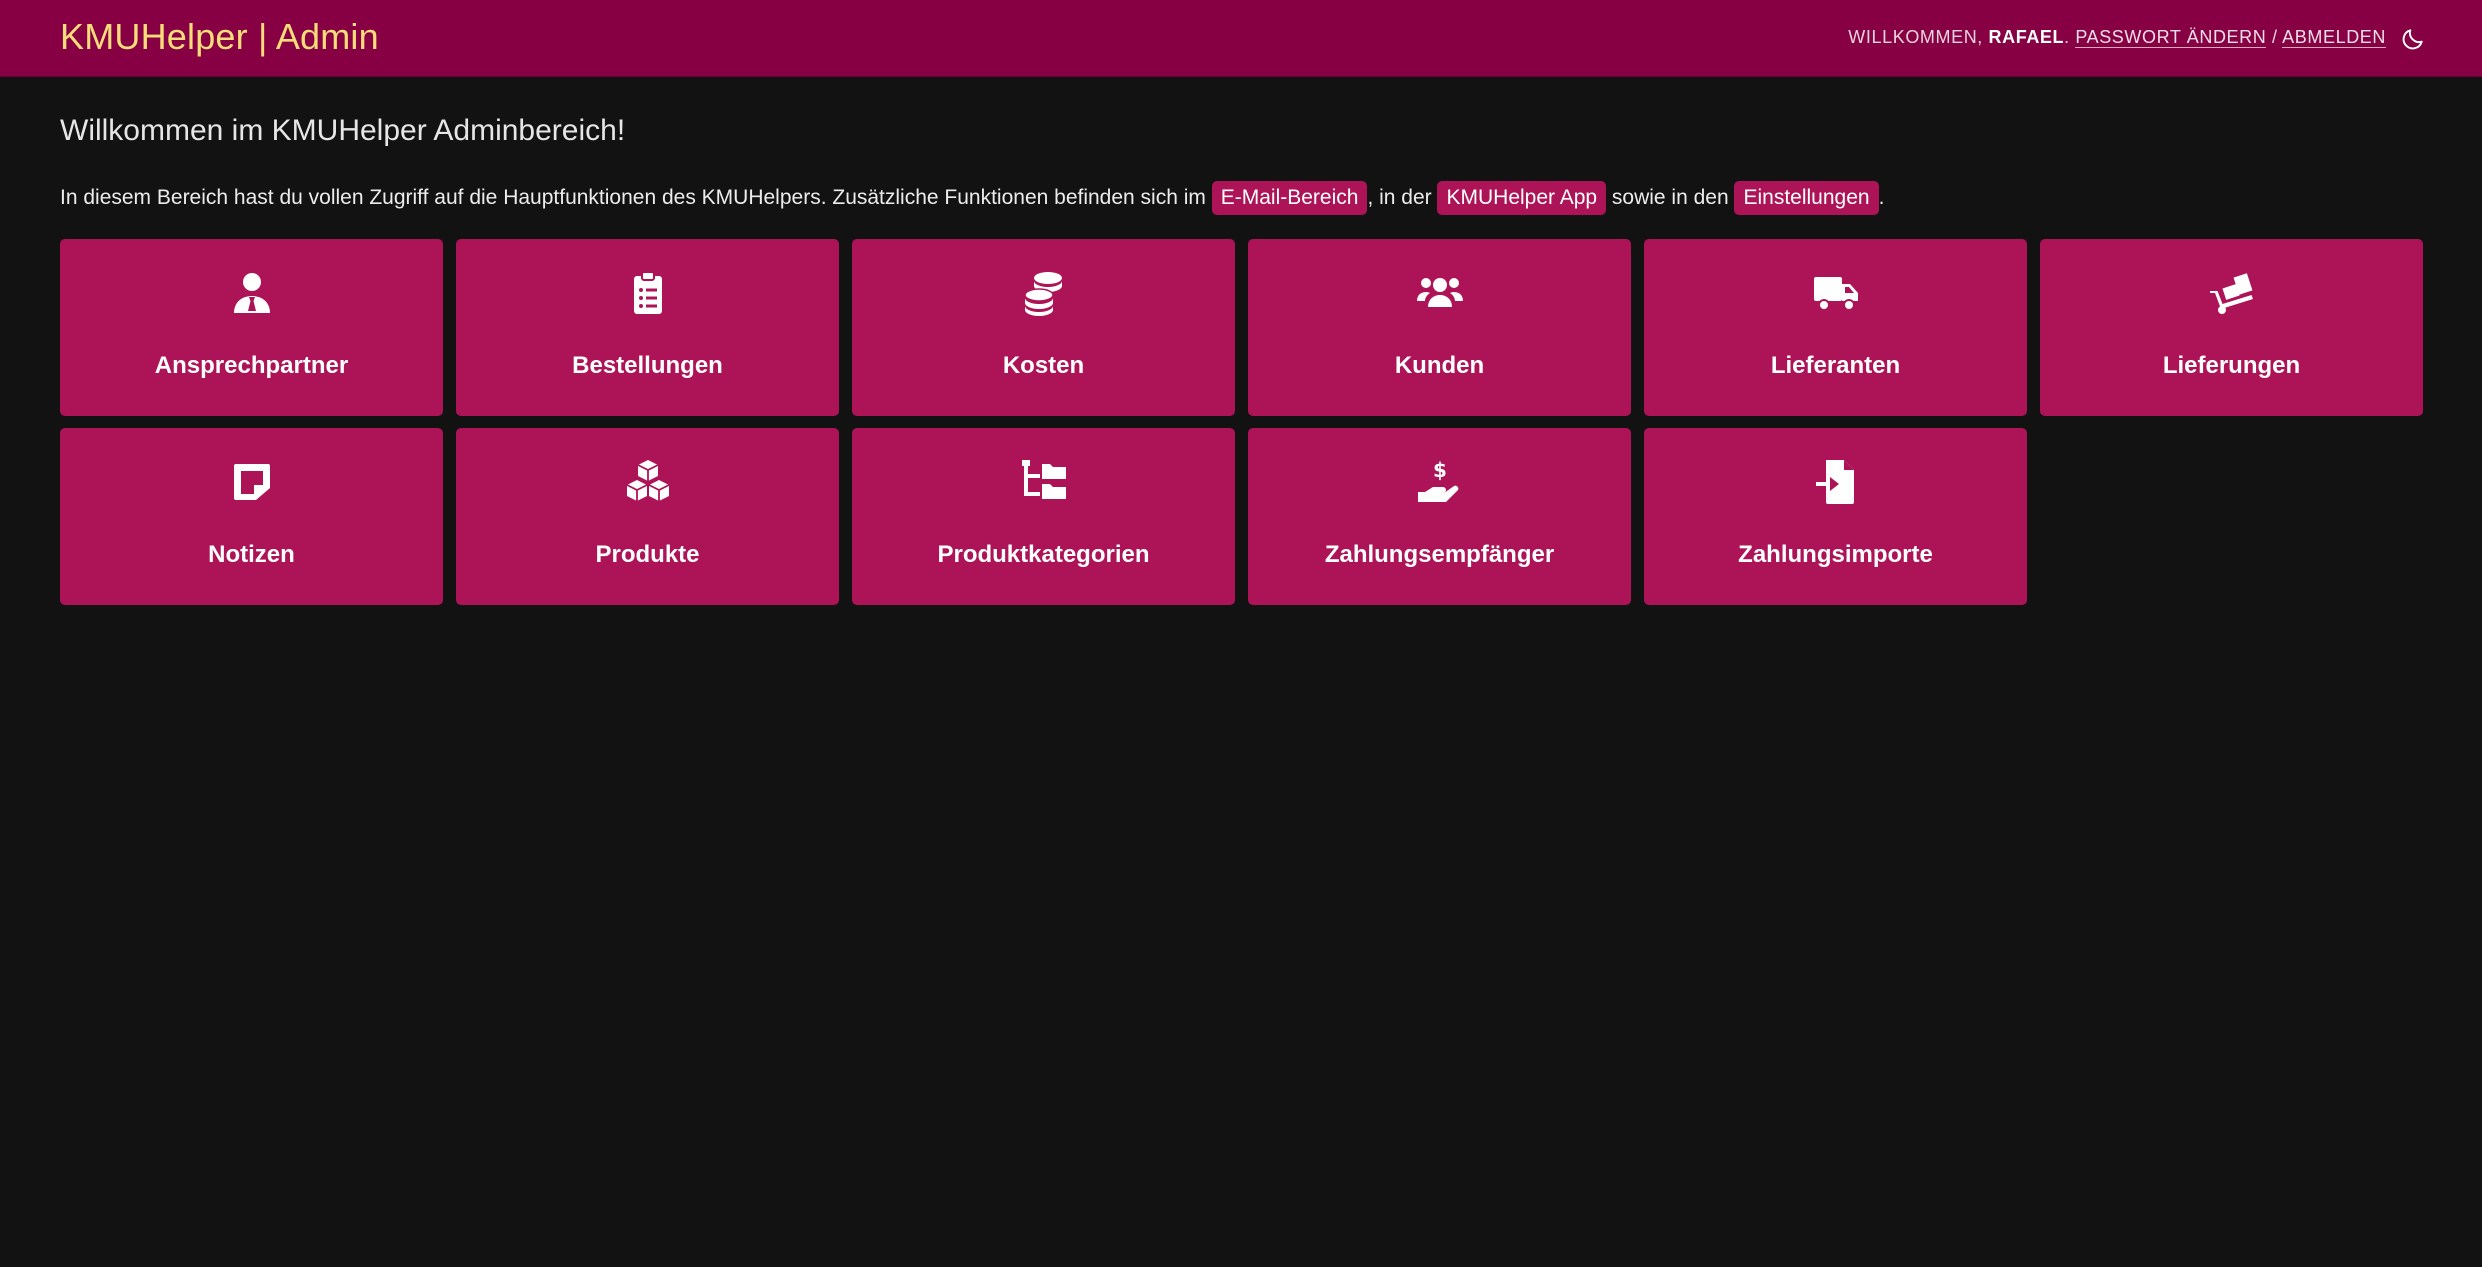  I want to click on sticky-note-icon, so click(252, 482).